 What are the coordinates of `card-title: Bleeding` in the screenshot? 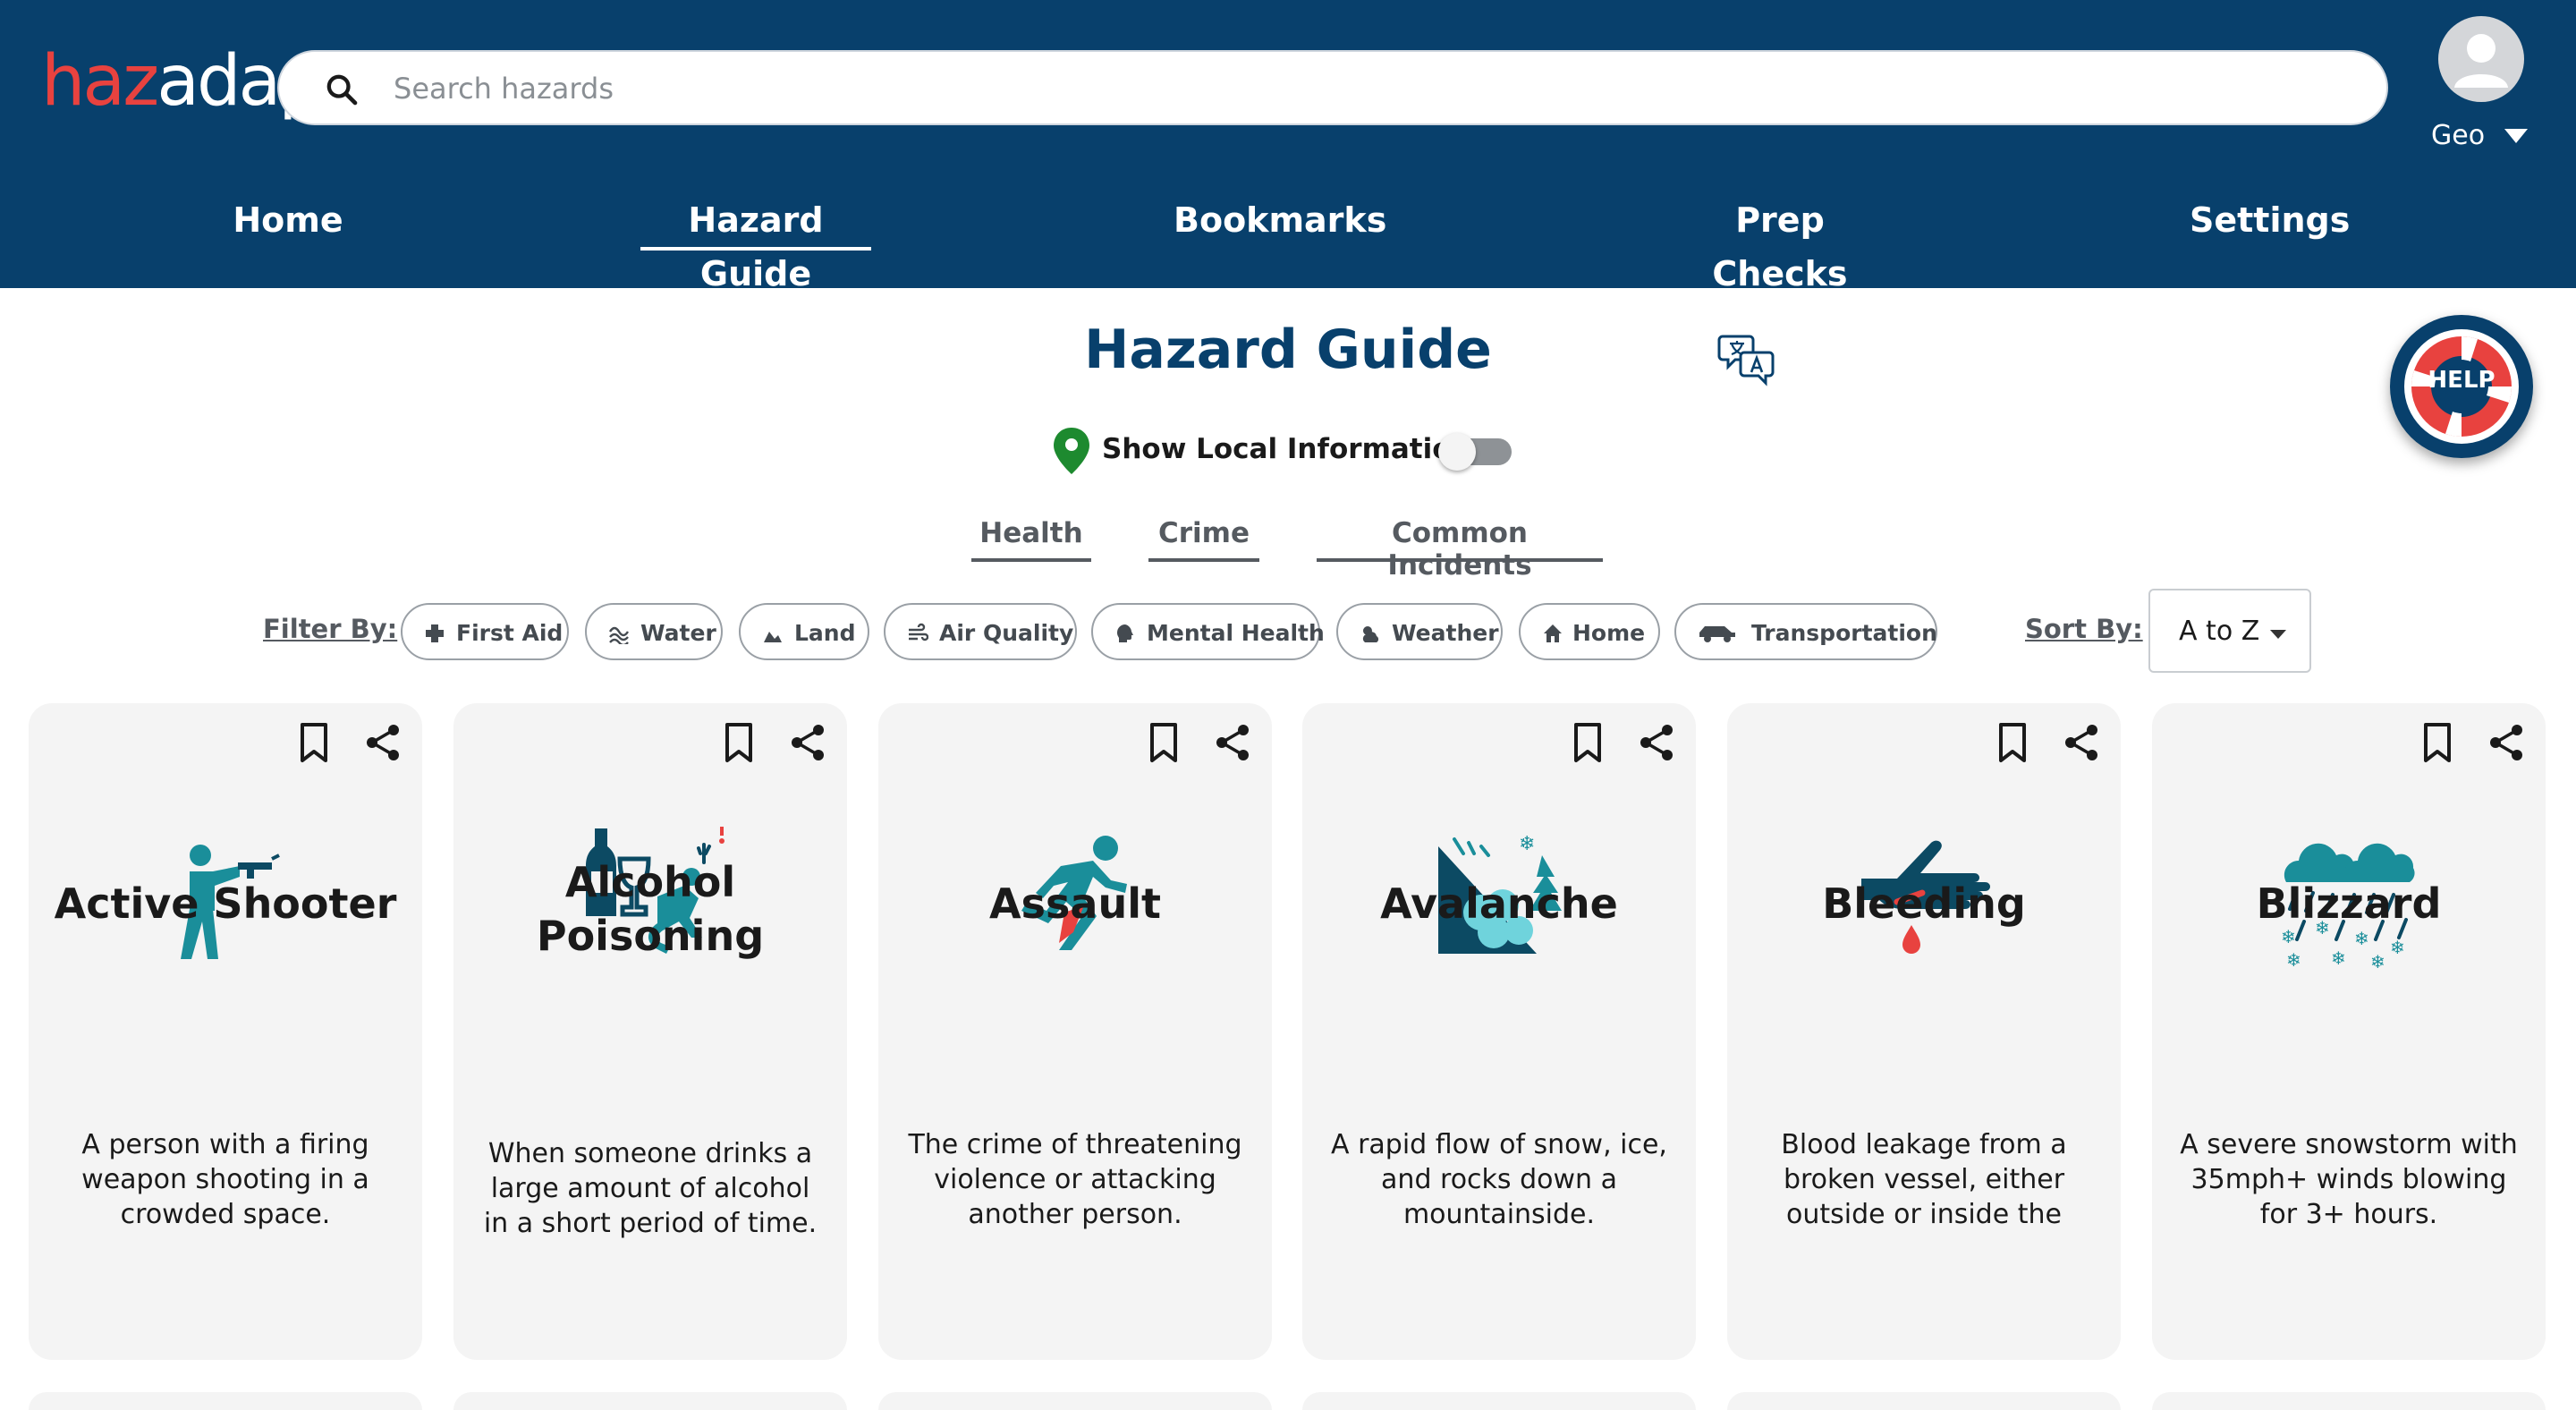 It's located at (1924, 904).